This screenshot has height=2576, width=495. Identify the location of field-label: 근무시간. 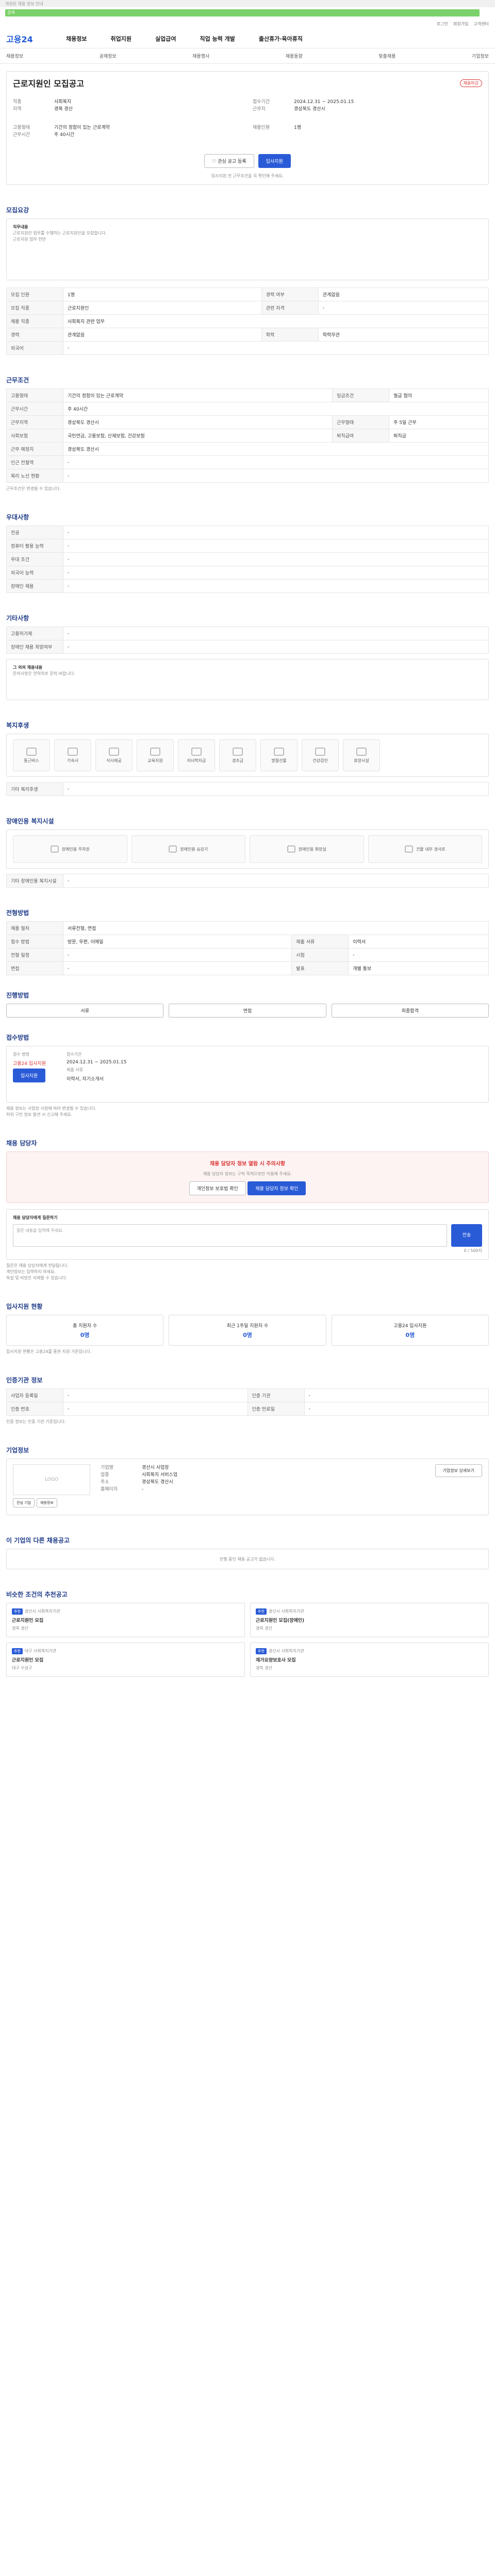
(21, 135).